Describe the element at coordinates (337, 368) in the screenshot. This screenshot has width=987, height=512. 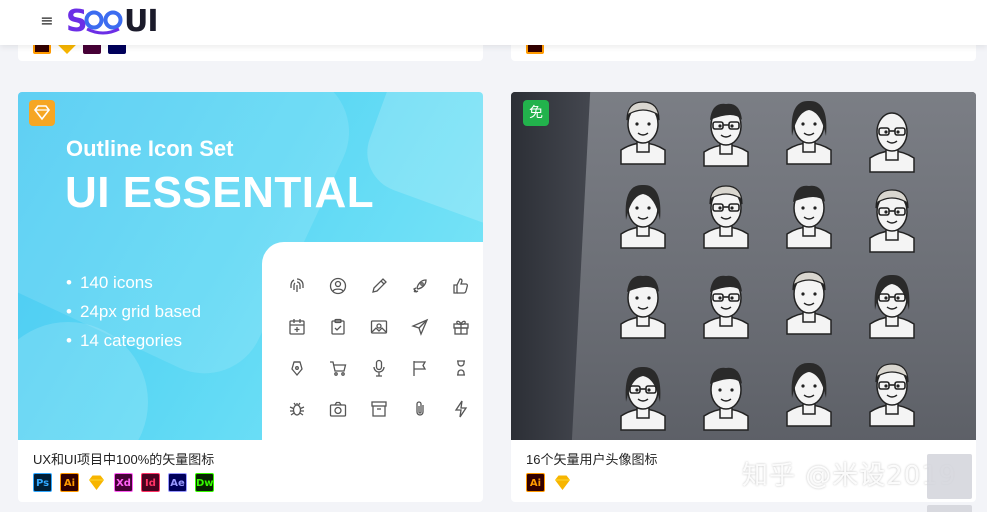
I see `shopping-cart-icon` at that location.